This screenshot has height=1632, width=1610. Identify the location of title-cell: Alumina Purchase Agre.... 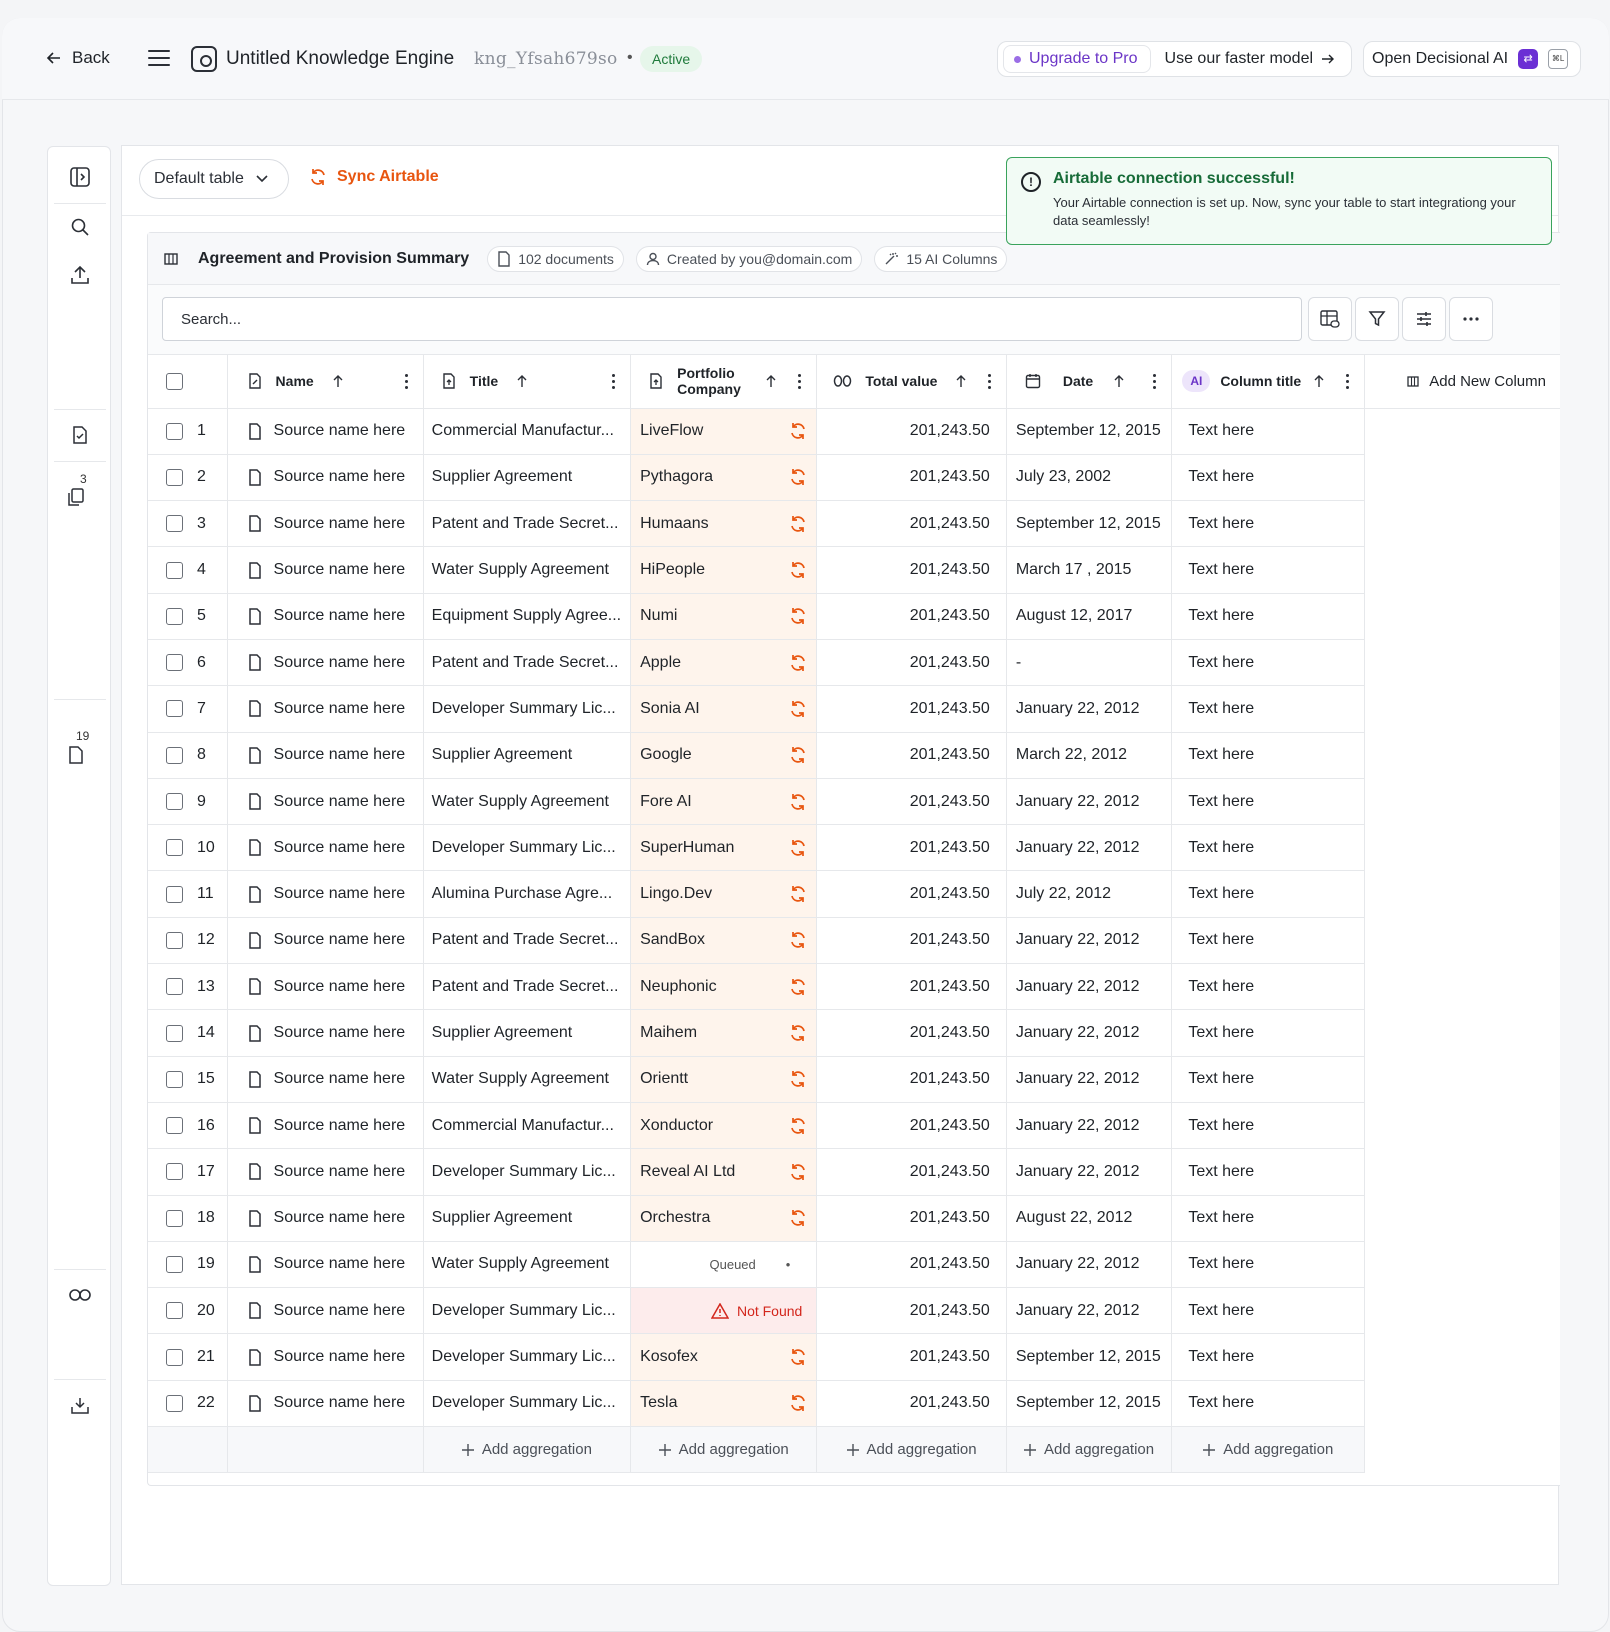
(522, 894).